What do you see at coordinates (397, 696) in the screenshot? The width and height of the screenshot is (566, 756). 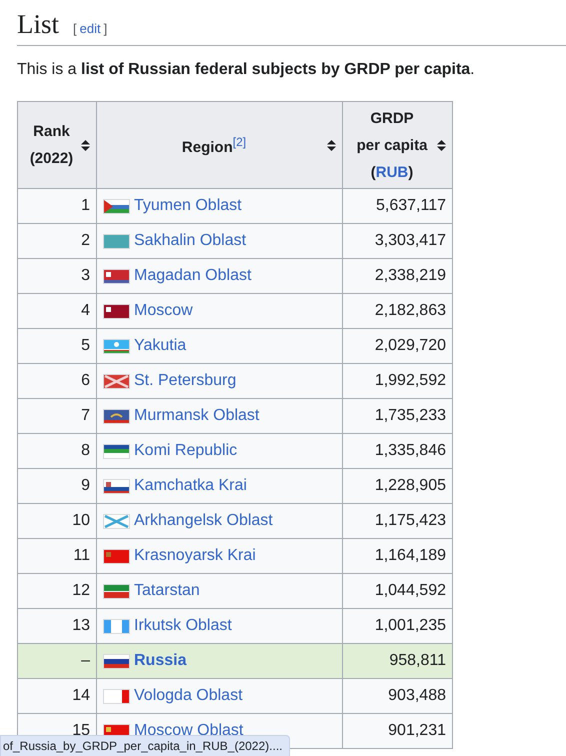 I see `value-cell: 903,488` at bounding box center [397, 696].